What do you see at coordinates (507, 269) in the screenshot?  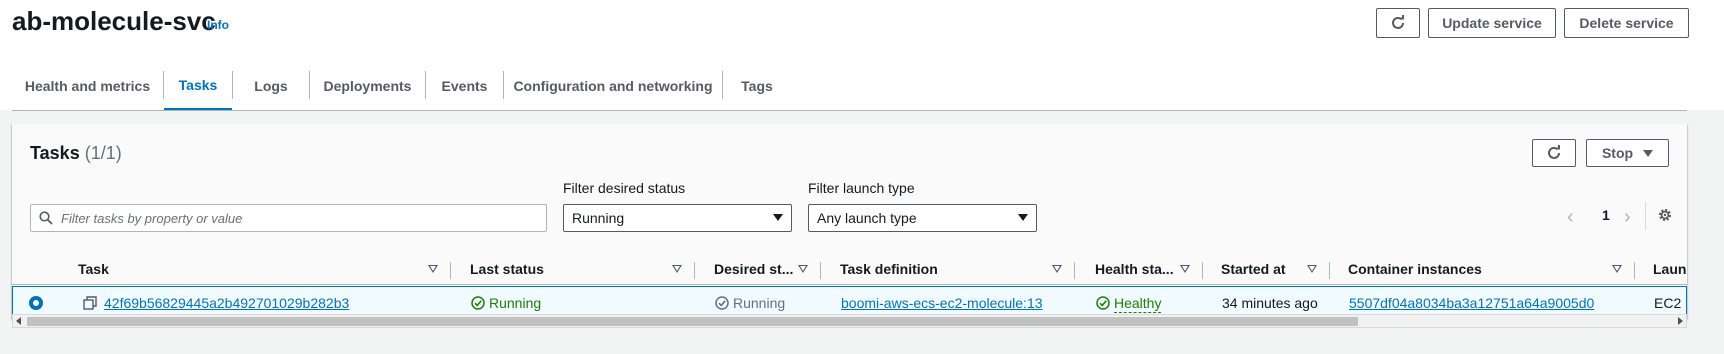 I see `column-header-last-status: Last status` at bounding box center [507, 269].